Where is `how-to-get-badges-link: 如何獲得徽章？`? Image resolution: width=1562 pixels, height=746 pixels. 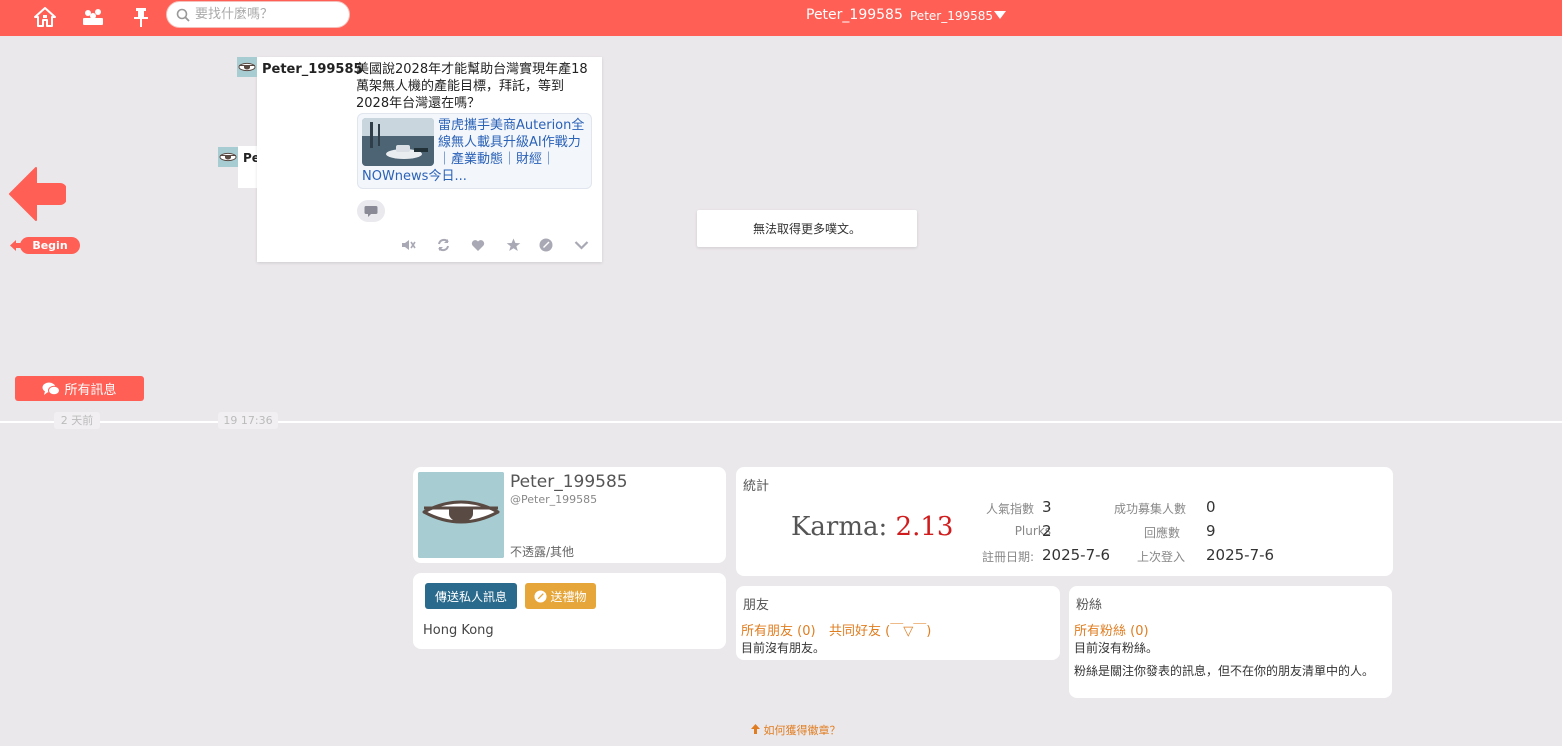 how-to-get-badges-link: 如何獲得徽章？ is located at coordinates (796, 730).